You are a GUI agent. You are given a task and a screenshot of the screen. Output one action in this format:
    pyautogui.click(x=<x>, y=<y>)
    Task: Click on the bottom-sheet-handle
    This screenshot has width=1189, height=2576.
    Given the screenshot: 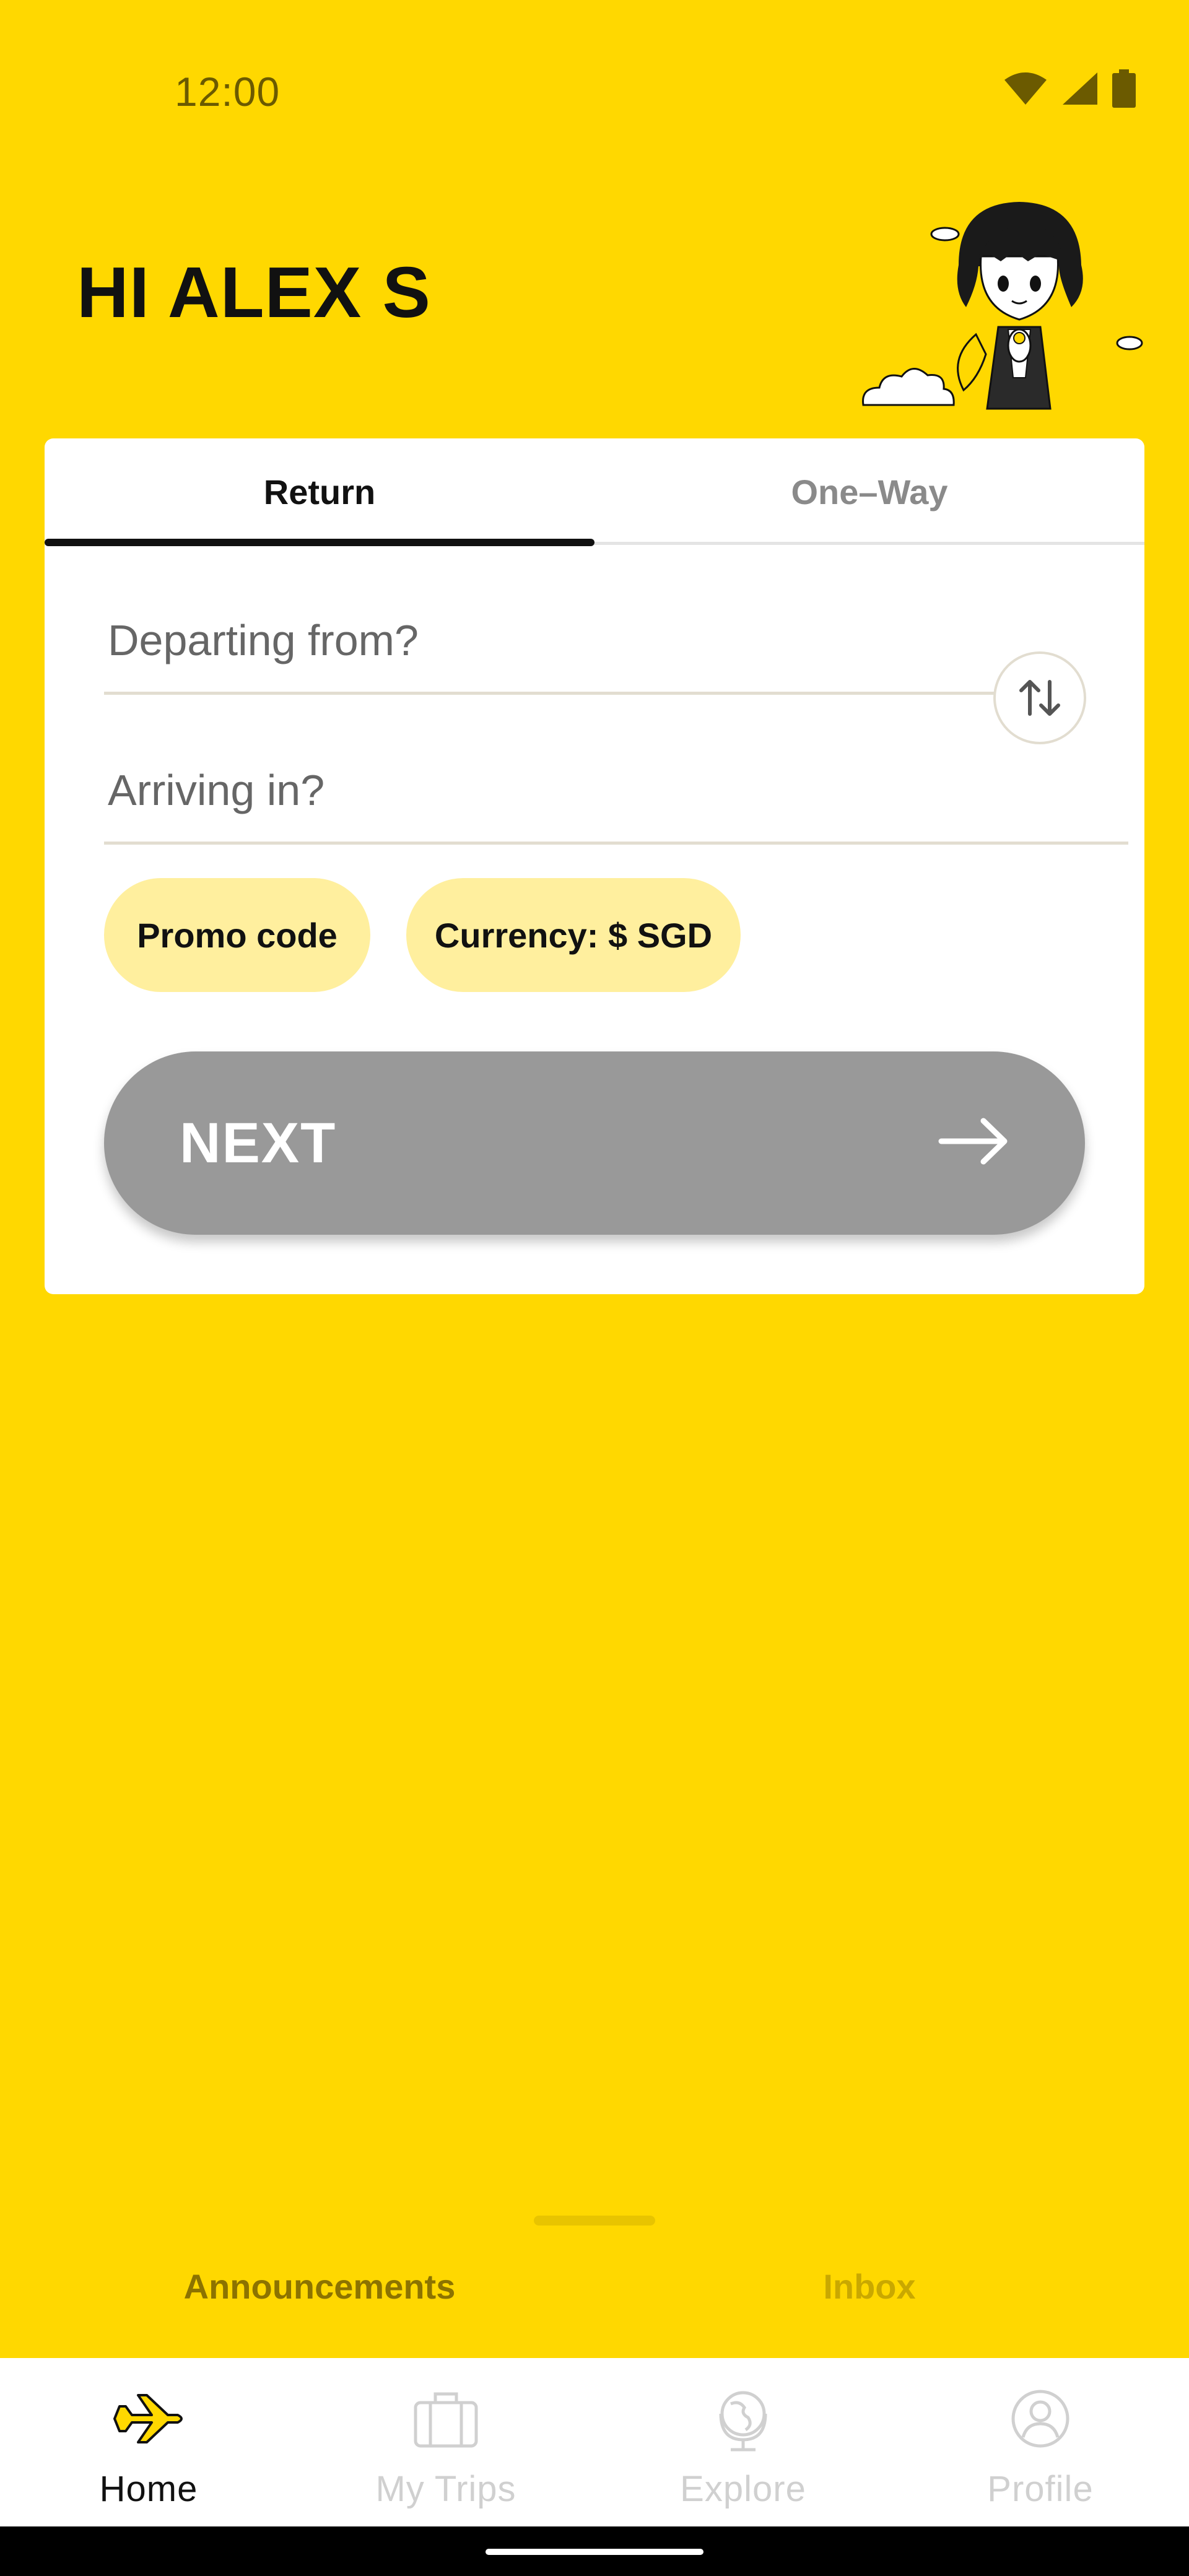 What is the action you would take?
    pyautogui.click(x=594, y=2221)
    